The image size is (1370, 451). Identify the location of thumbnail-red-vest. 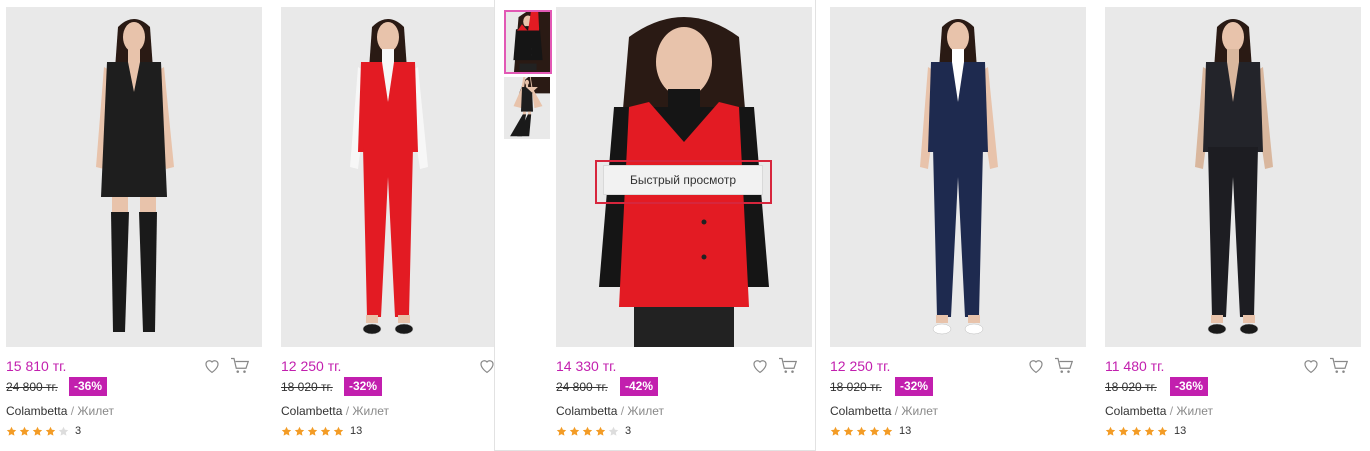
(528, 42).